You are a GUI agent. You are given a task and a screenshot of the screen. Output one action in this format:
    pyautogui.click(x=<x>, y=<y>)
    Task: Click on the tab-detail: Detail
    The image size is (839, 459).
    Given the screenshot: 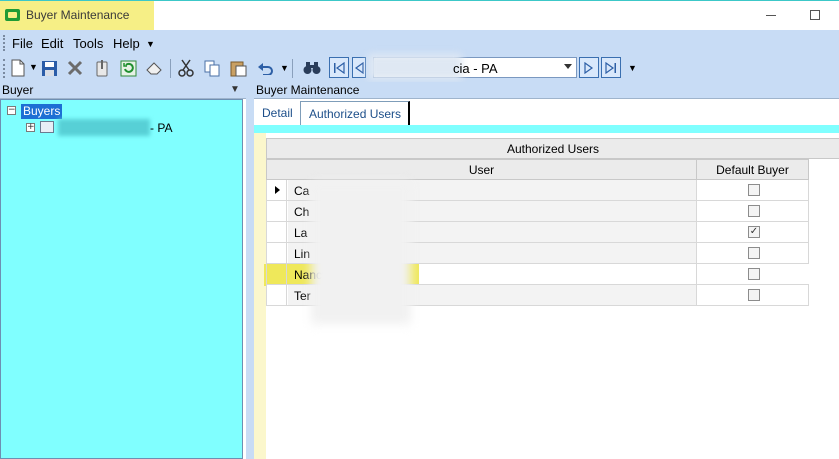 What is the action you would take?
    pyautogui.click(x=277, y=113)
    